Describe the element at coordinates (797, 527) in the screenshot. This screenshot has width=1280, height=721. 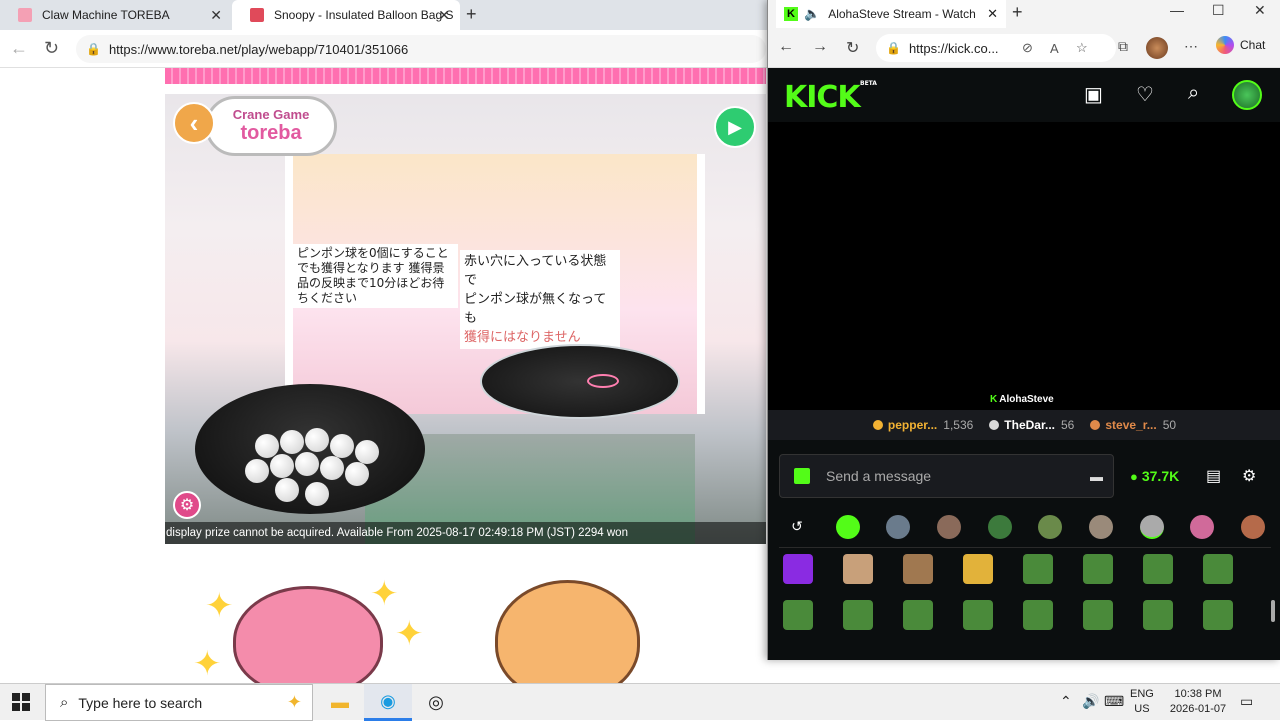
I see `recent-emotes-icon: ↺` at that location.